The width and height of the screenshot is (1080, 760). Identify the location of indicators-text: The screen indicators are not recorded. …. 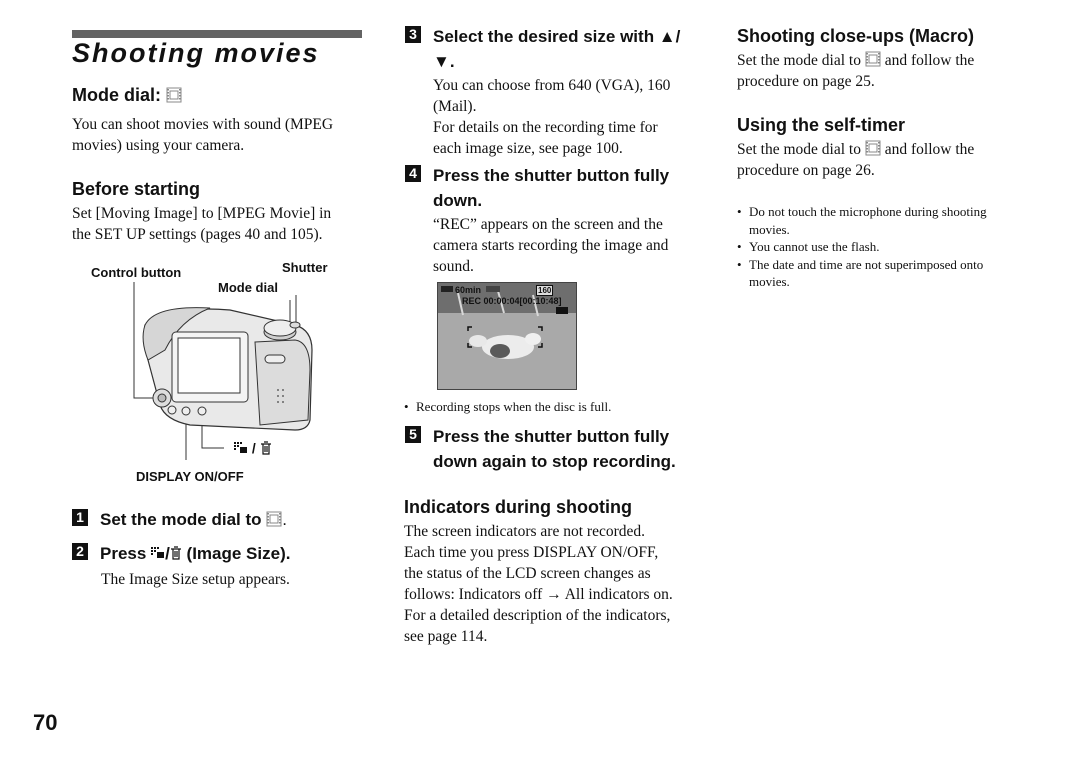
(554, 584).